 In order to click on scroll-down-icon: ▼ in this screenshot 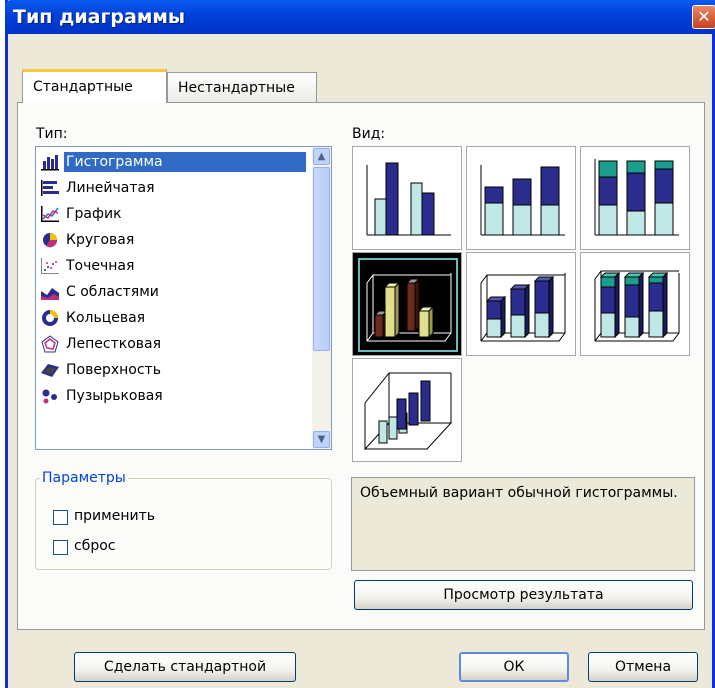, I will do `click(321, 439)`.